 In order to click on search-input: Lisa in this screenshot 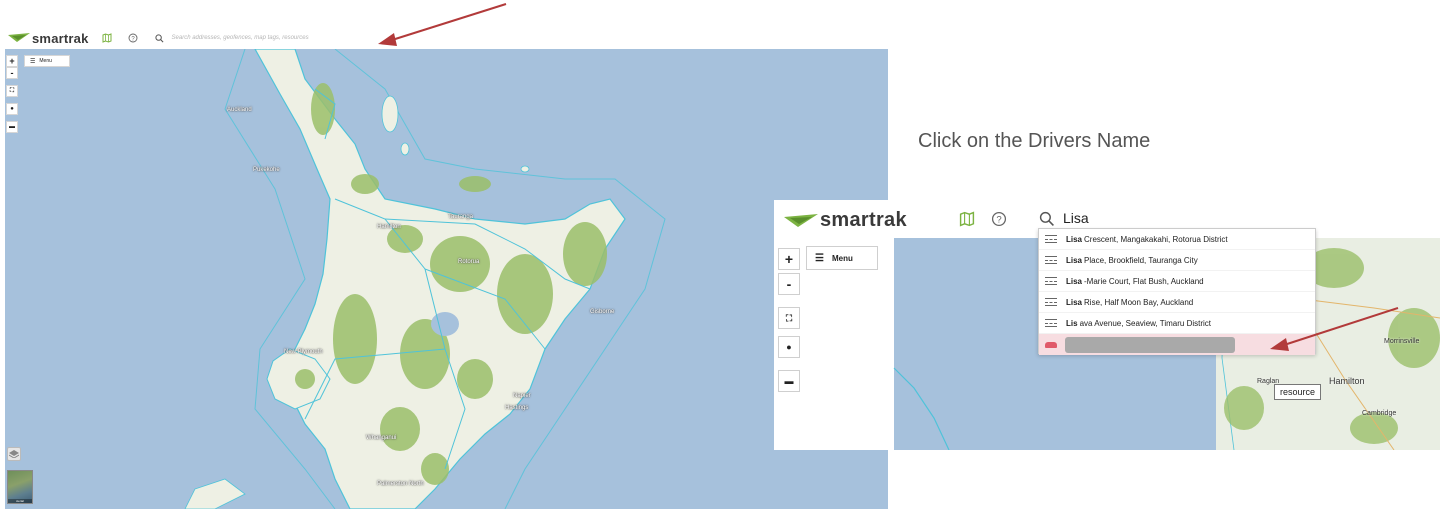, I will do `click(1076, 218)`.